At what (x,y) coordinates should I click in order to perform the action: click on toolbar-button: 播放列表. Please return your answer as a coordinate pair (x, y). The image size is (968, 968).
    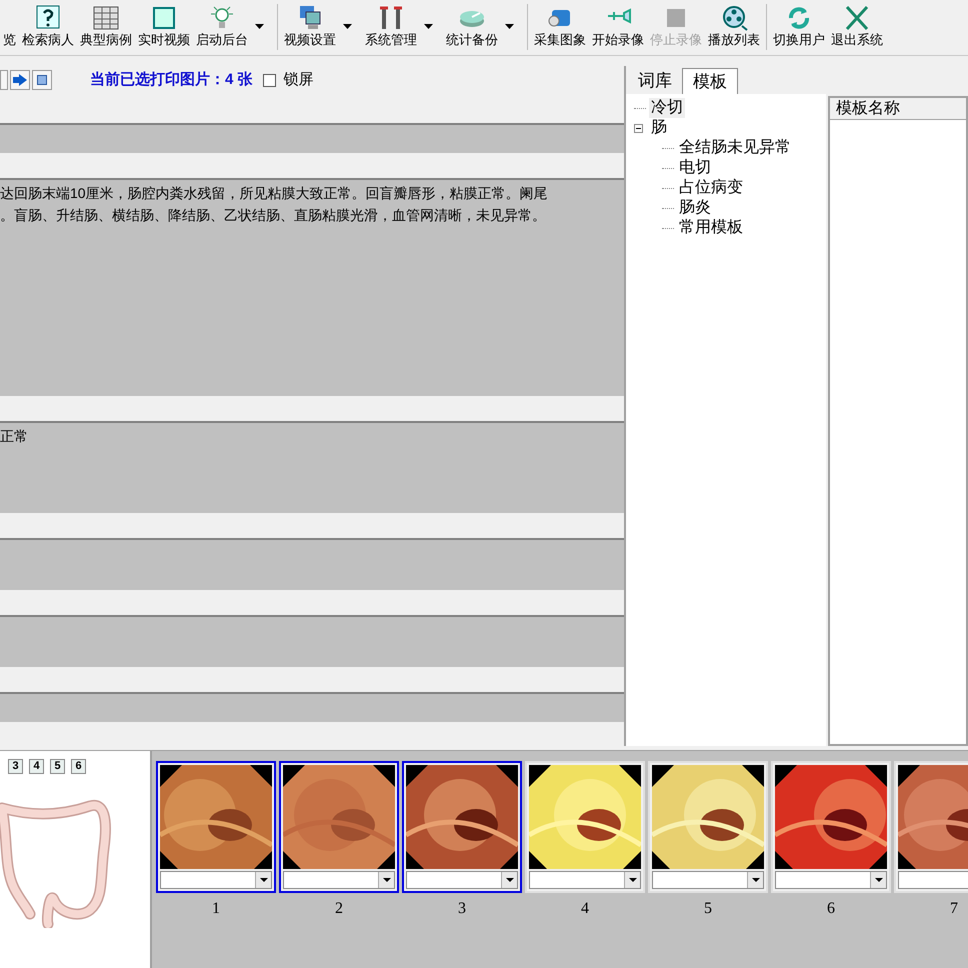
    Looking at the image, I should click on (734, 26).